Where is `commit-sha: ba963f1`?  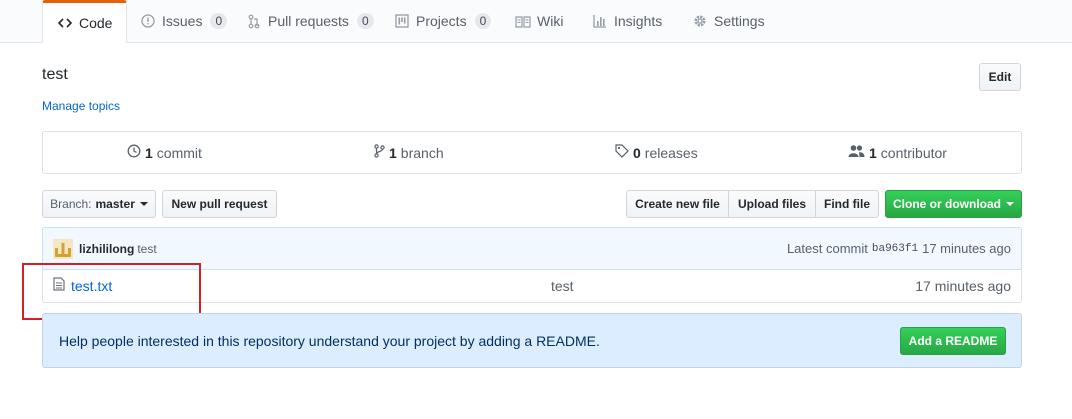 commit-sha: ba963f1 is located at coordinates (895, 249).